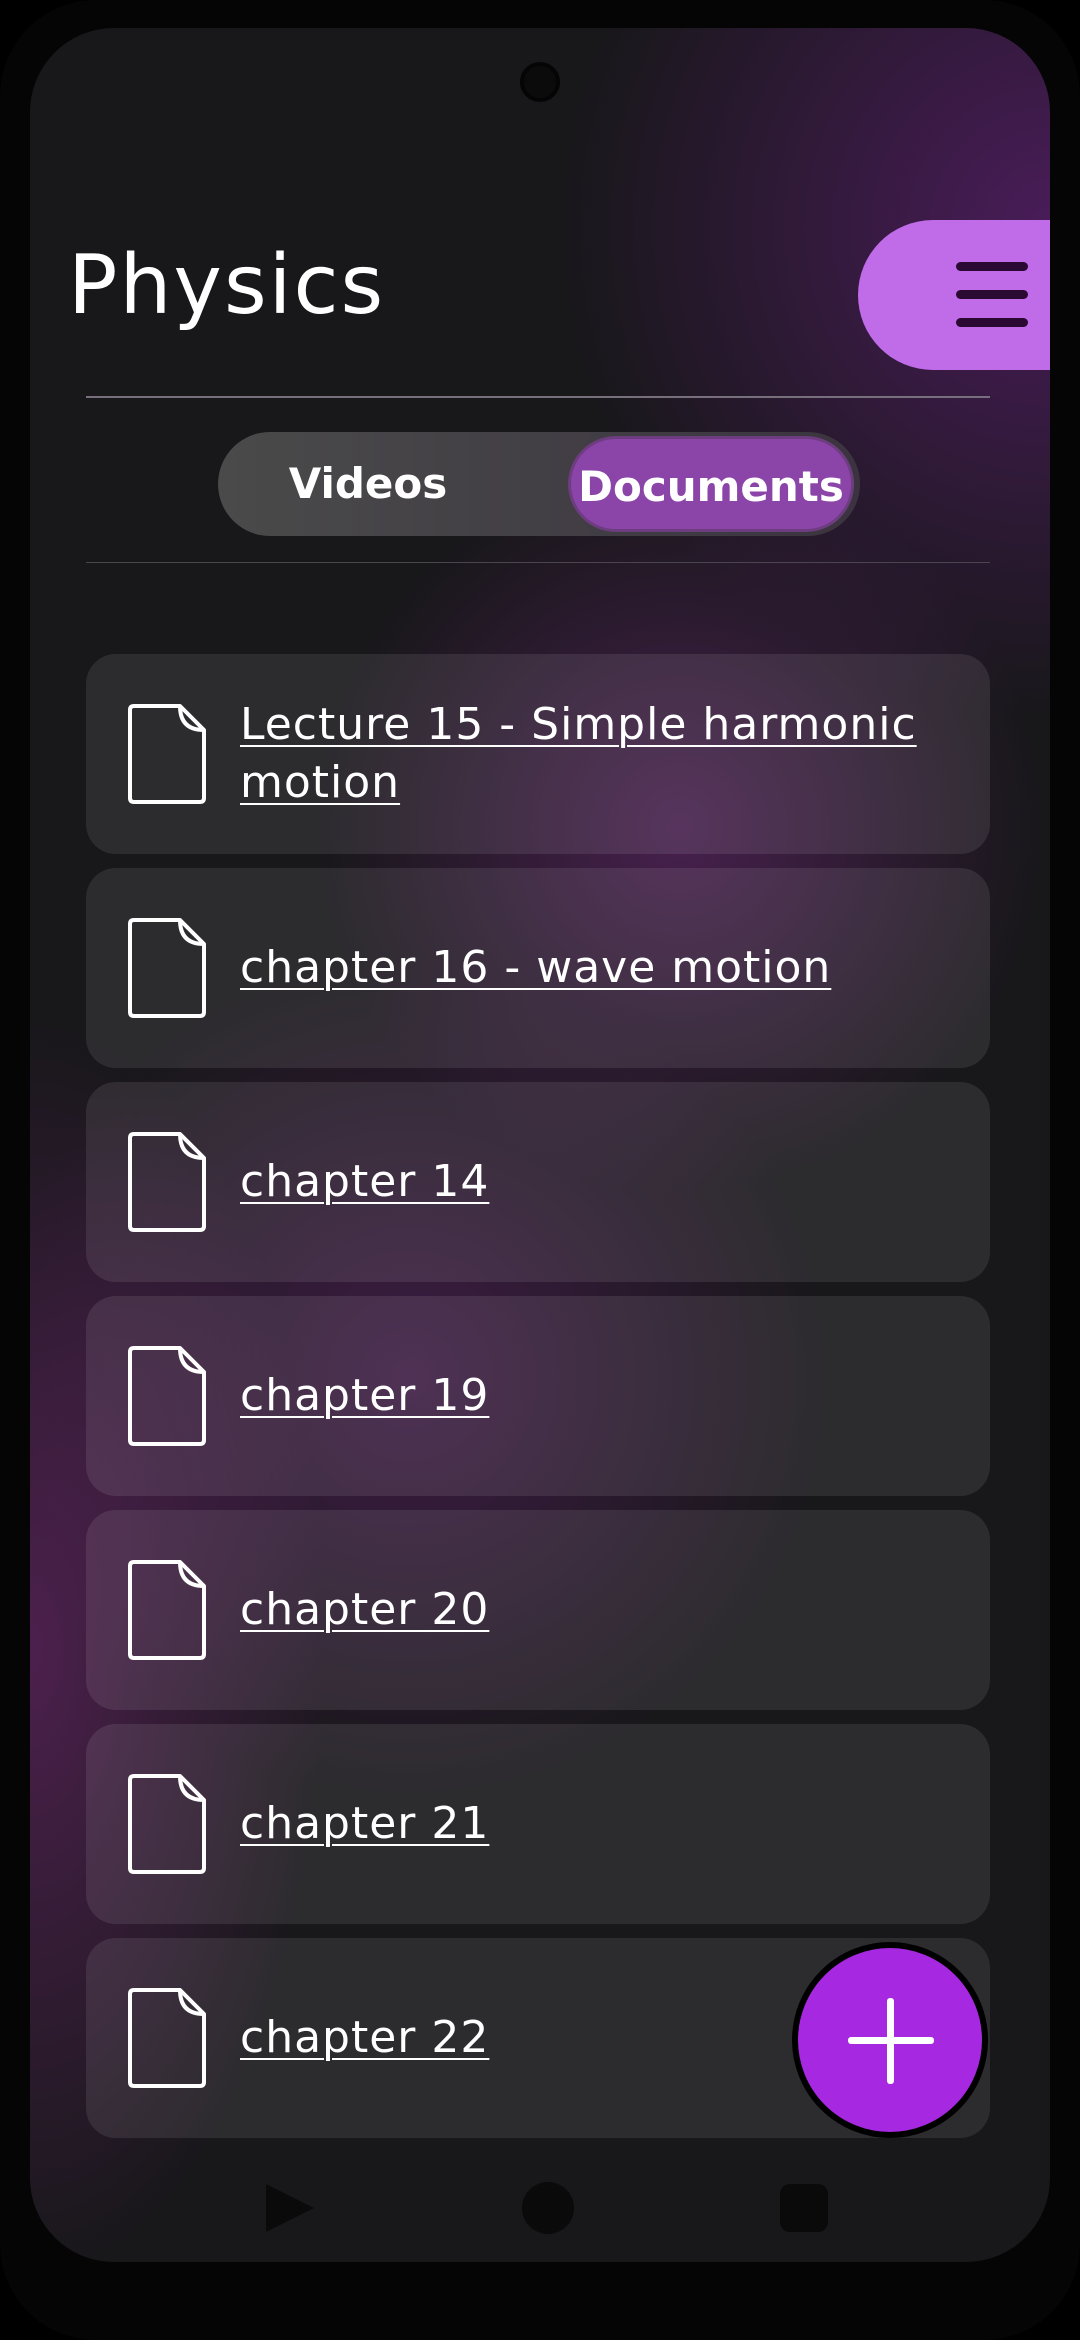 The image size is (1080, 2340). Describe the element at coordinates (890, 2040) in the screenshot. I see `add-document-button` at that location.